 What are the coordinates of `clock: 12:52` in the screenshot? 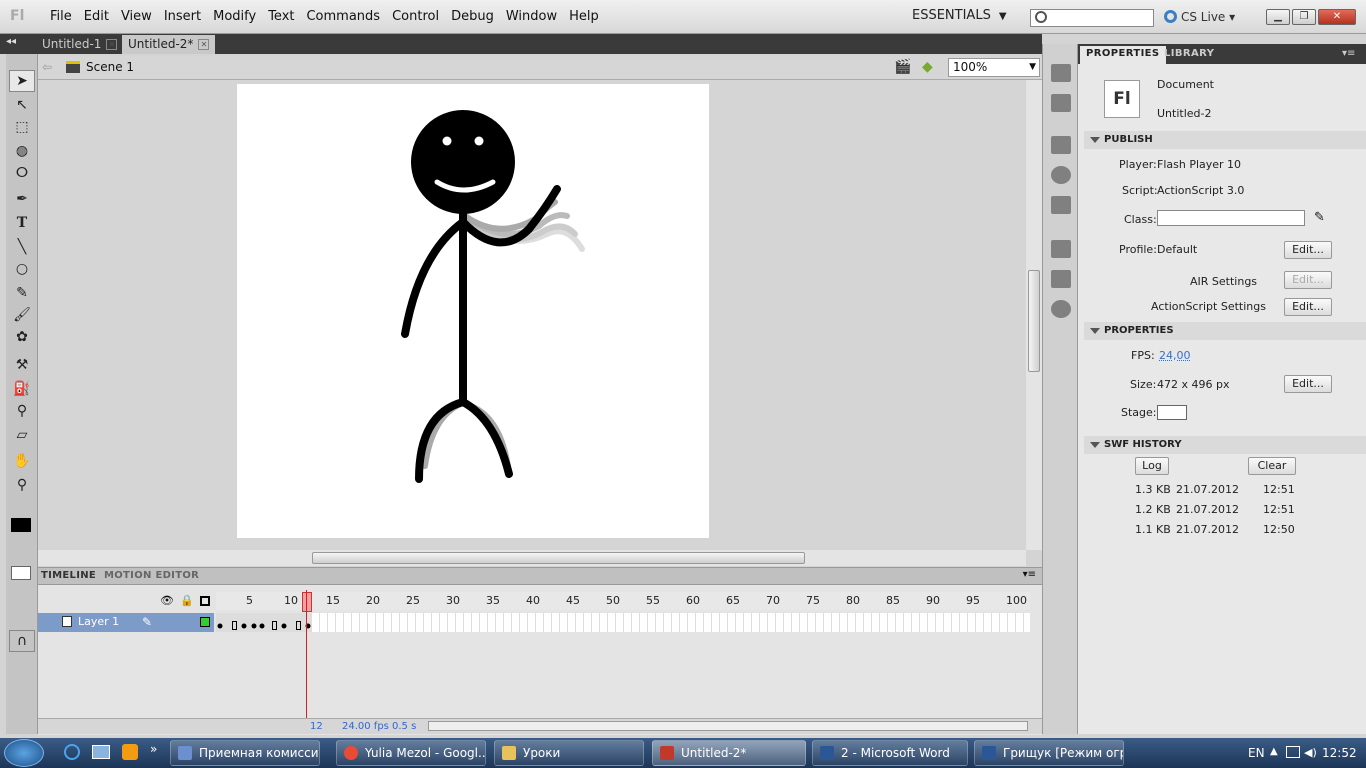 It's located at (1339, 753).